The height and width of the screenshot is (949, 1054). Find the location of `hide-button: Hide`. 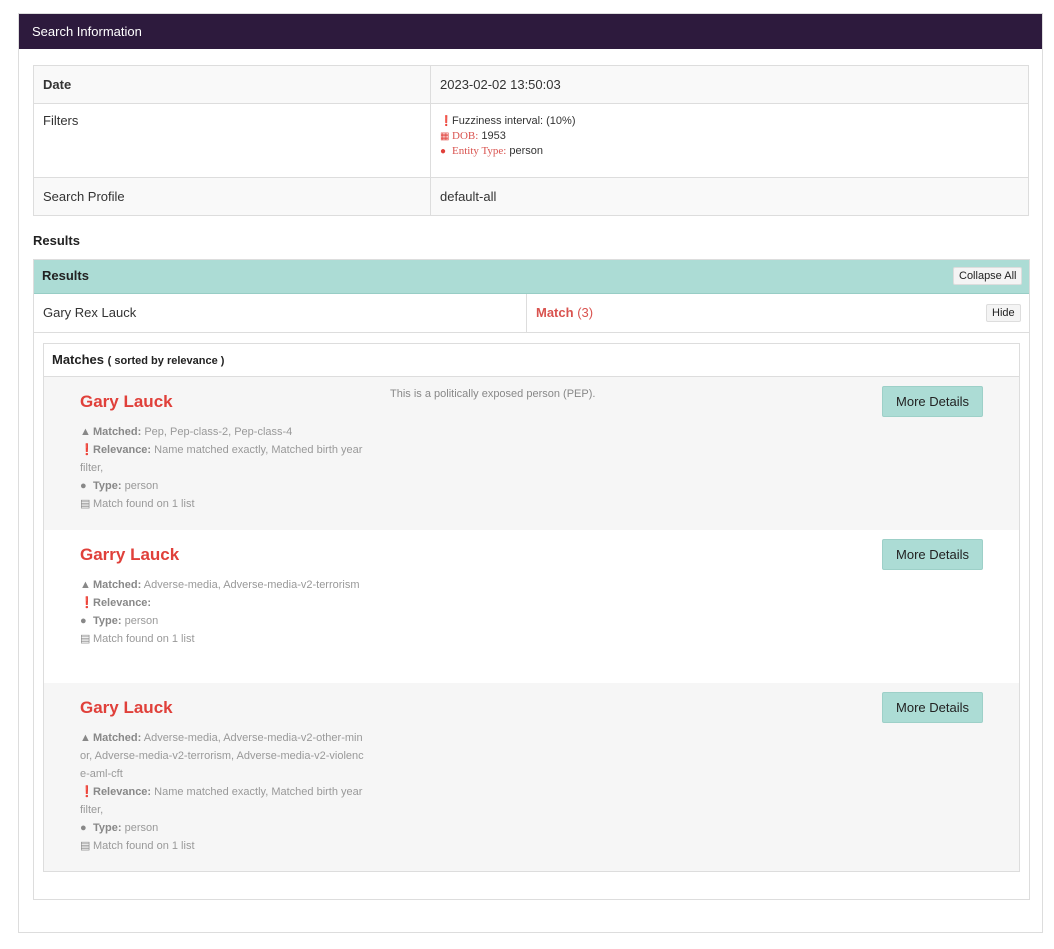

hide-button: Hide is located at coordinates (1003, 313).